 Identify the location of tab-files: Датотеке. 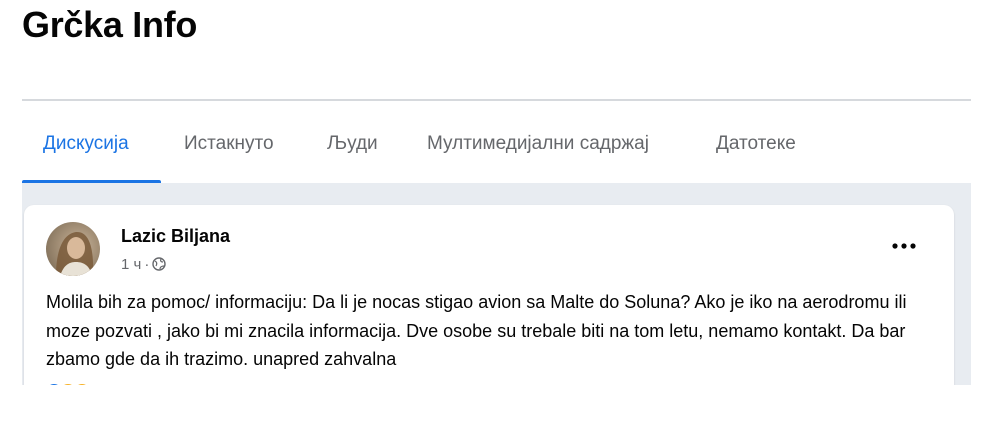
(756, 142).